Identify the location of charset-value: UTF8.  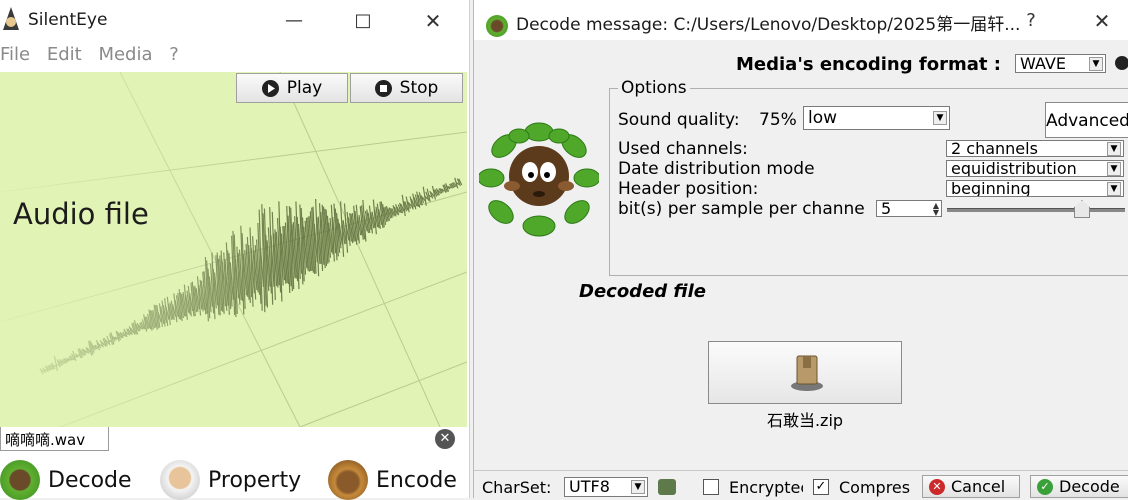
(589, 486).